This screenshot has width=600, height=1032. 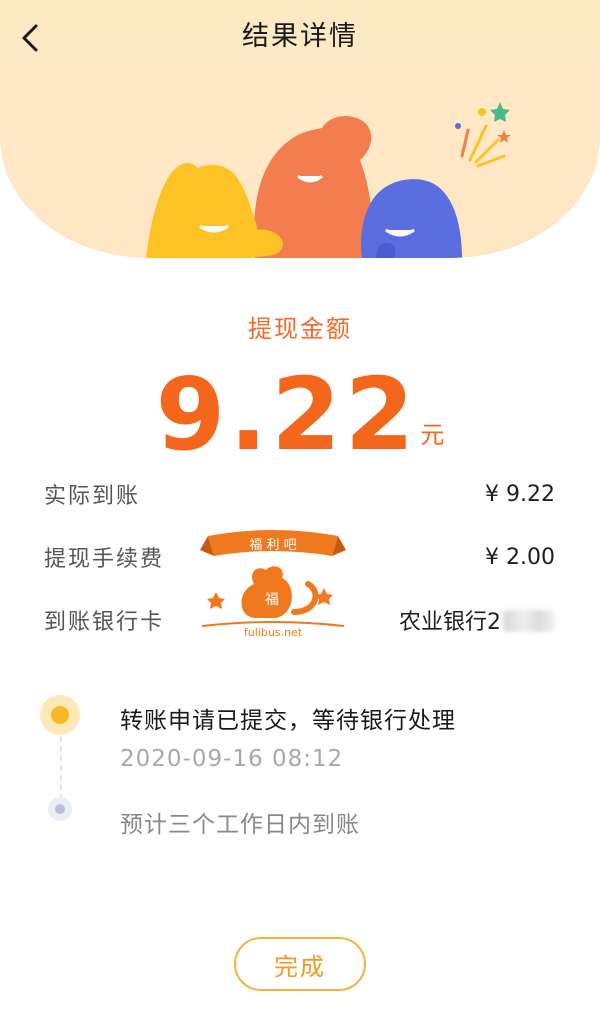 What do you see at coordinates (272, 600) in the screenshot?
I see `watermark-center-text: 福` at bounding box center [272, 600].